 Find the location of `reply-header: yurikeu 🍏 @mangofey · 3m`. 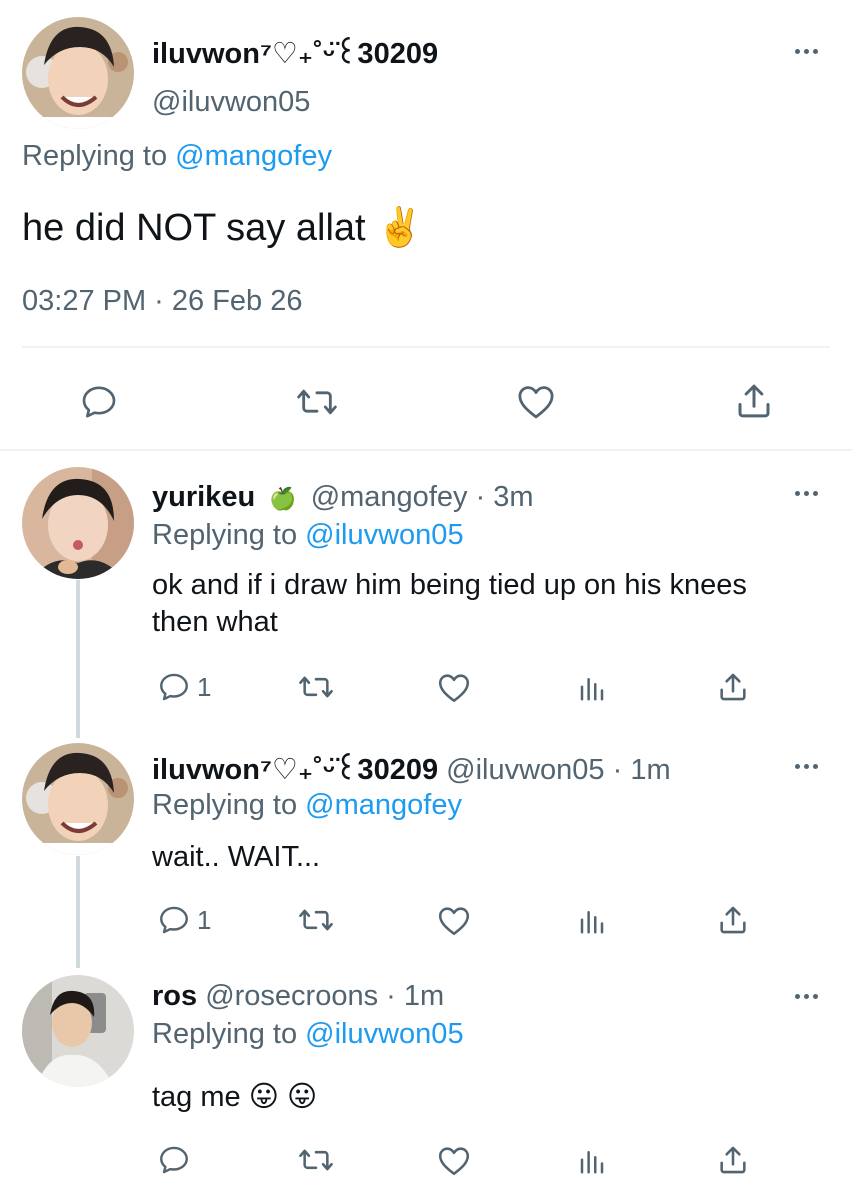

reply-header: yurikeu 🍏 @mangofey · 3m is located at coordinates (343, 497).